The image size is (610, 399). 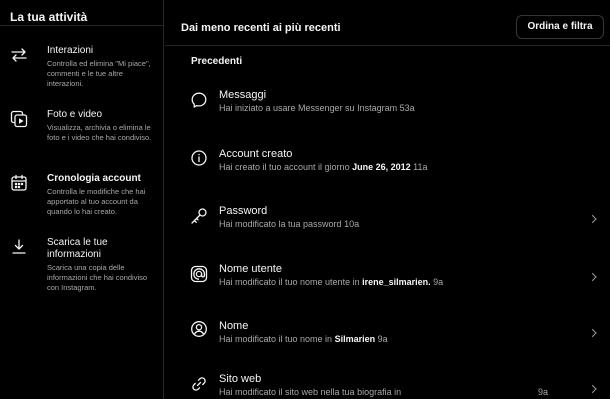 What do you see at coordinates (199, 216) in the screenshot?
I see `key-icon` at bounding box center [199, 216].